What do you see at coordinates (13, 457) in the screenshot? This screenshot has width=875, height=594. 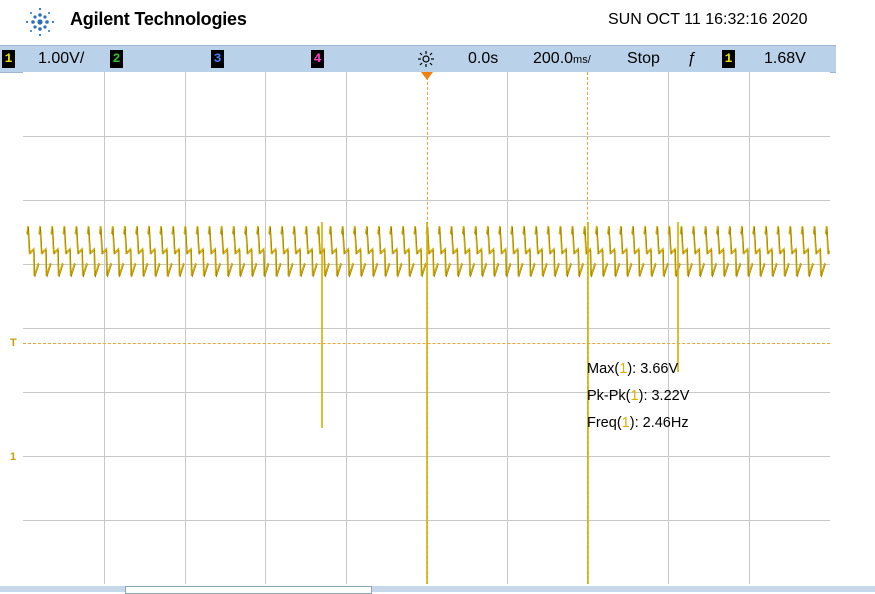 I see `ch1-ground-marker: 1` at bounding box center [13, 457].